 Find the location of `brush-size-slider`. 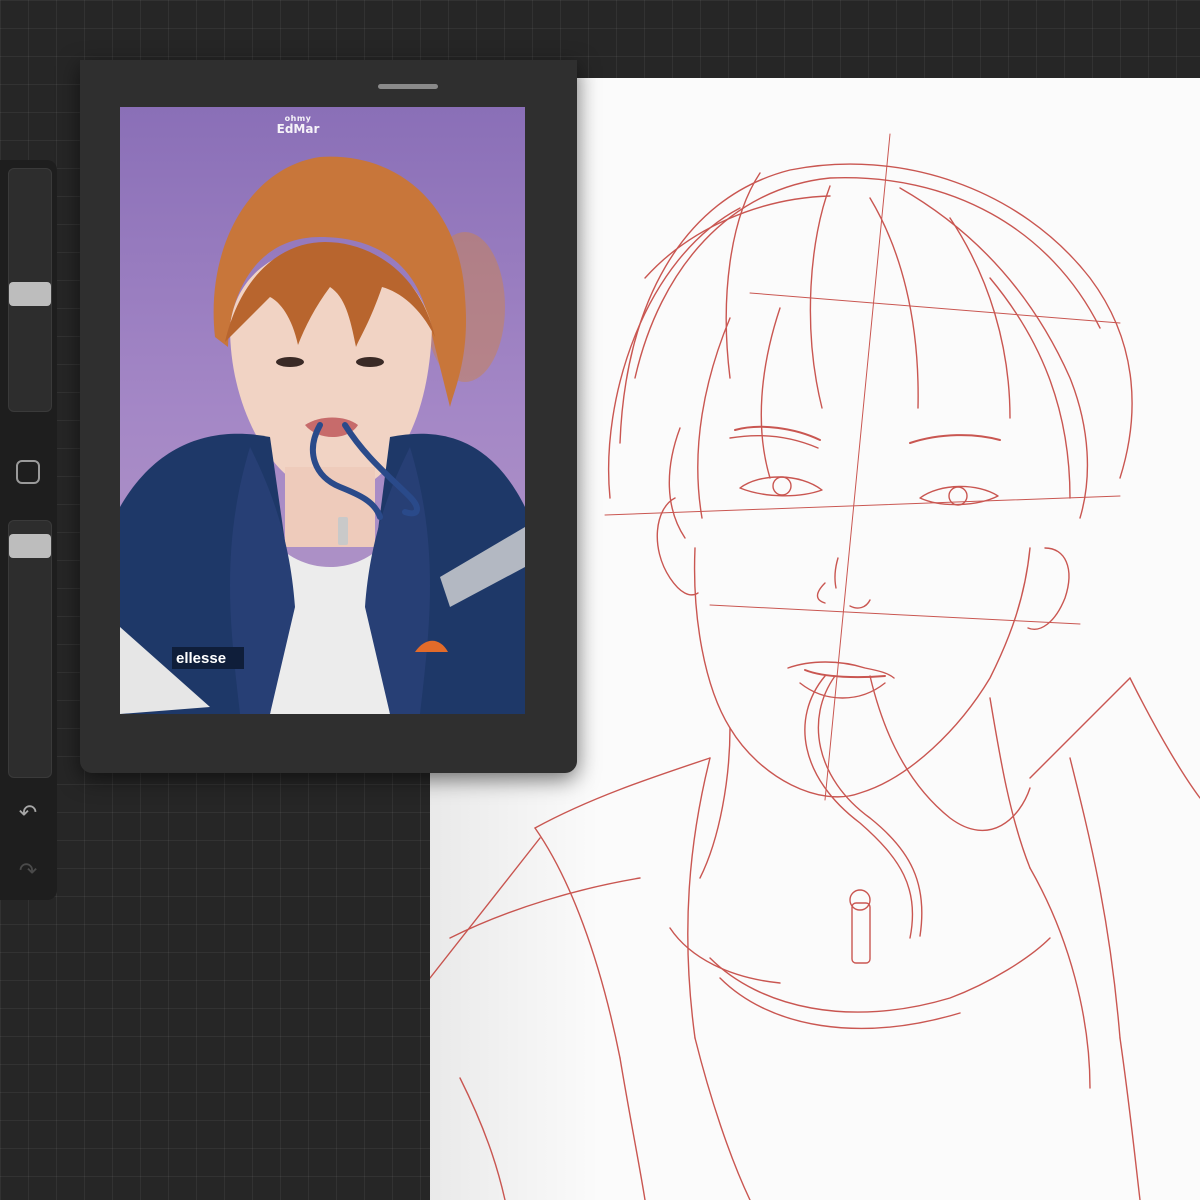

brush-size-slider is located at coordinates (30, 290).